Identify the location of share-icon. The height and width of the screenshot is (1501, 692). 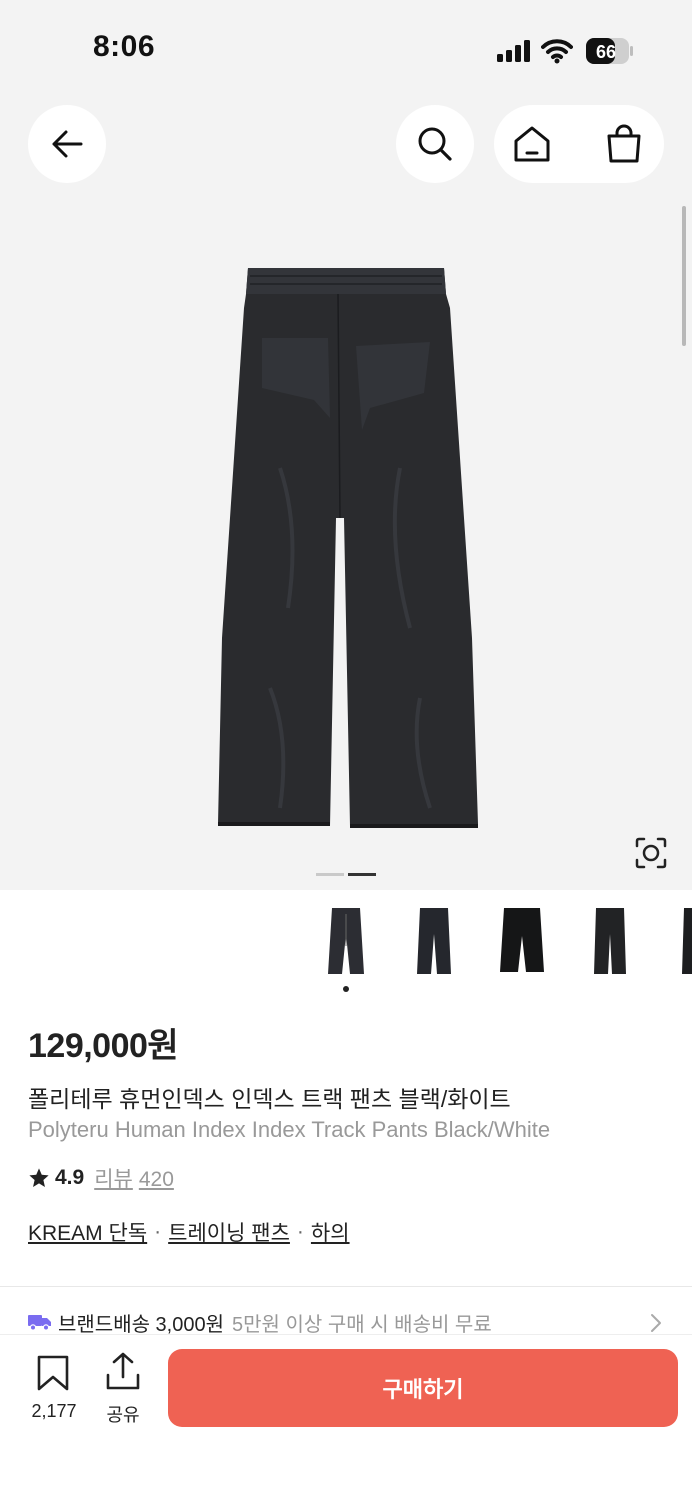
(123, 1371).